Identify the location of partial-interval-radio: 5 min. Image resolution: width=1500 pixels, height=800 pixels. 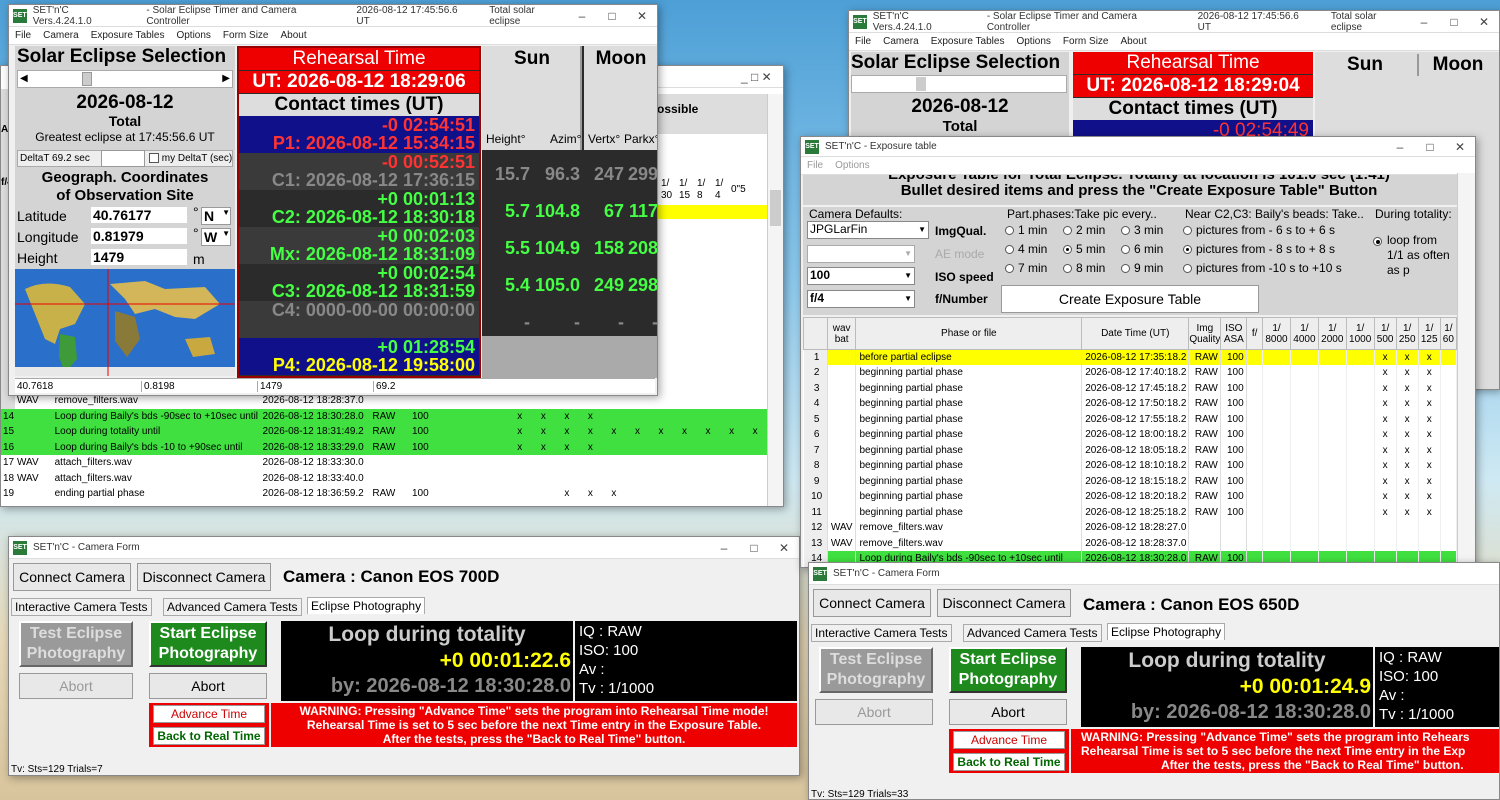
(1084, 249).